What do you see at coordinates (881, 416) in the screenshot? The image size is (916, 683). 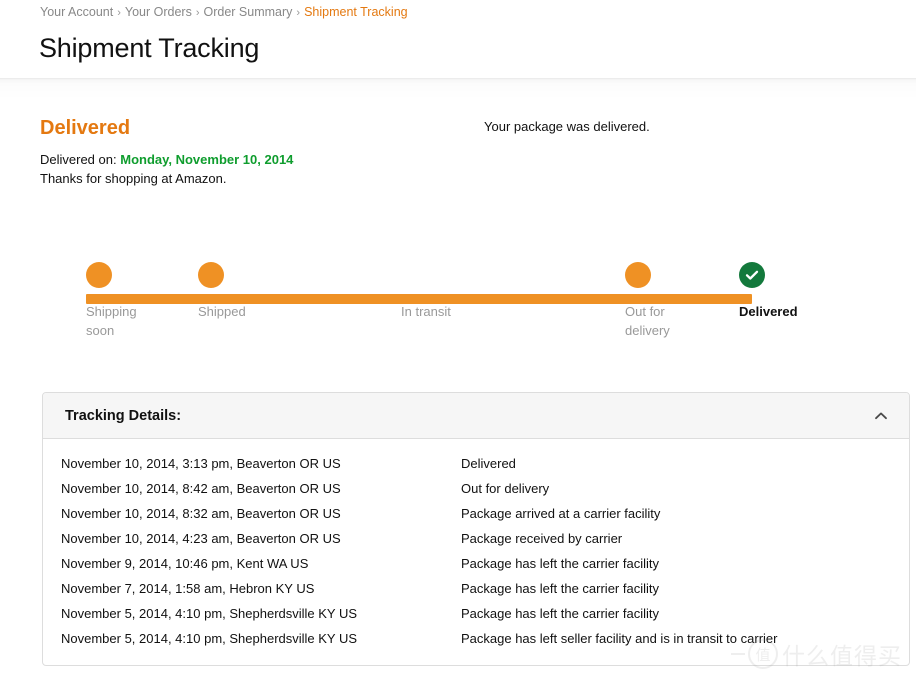 I see `chevron-up-icon` at bounding box center [881, 416].